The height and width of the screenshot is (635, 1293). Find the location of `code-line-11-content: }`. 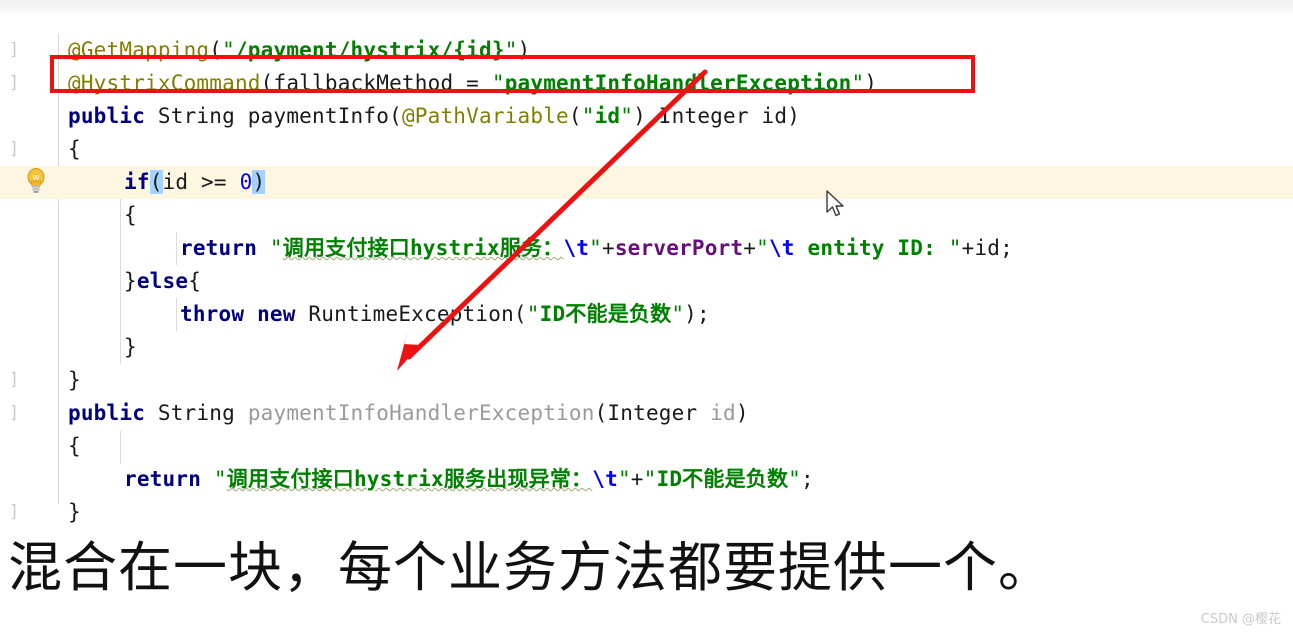

code-line-11-content: } is located at coordinates (74, 380).